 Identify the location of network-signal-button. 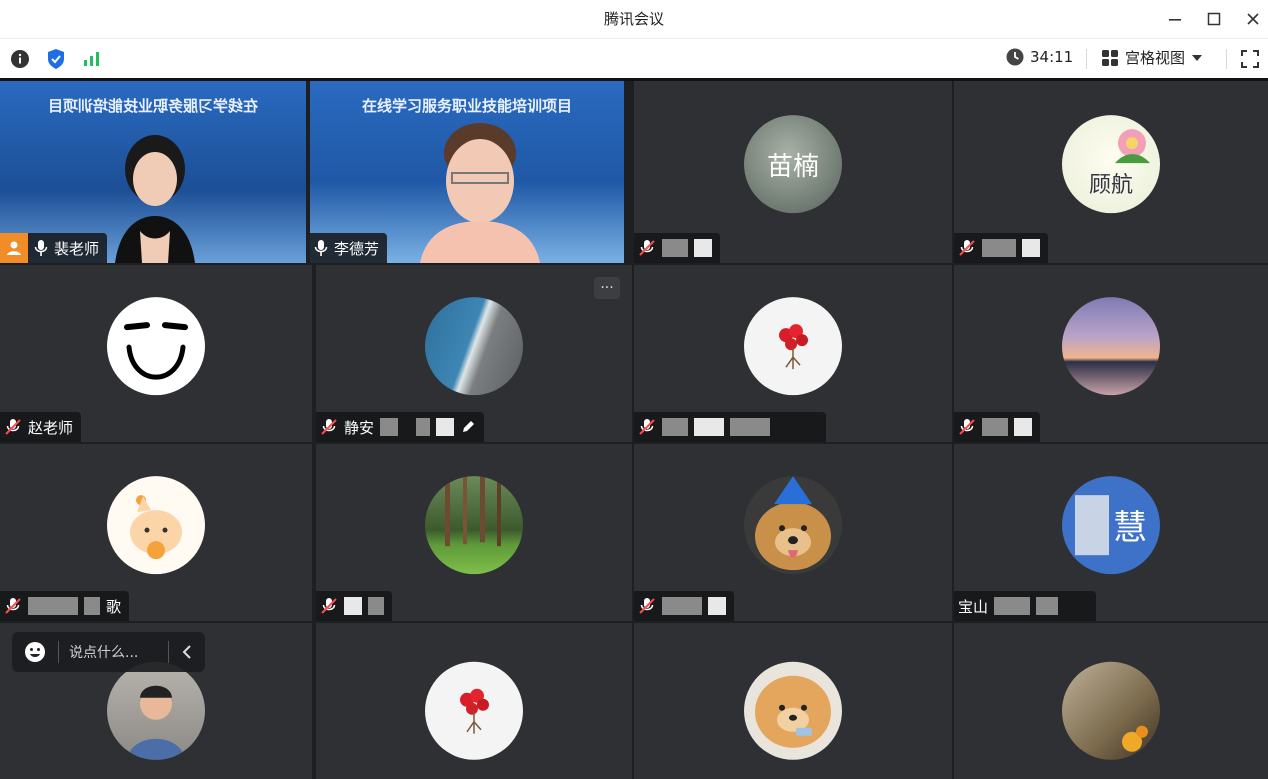
(92, 59).